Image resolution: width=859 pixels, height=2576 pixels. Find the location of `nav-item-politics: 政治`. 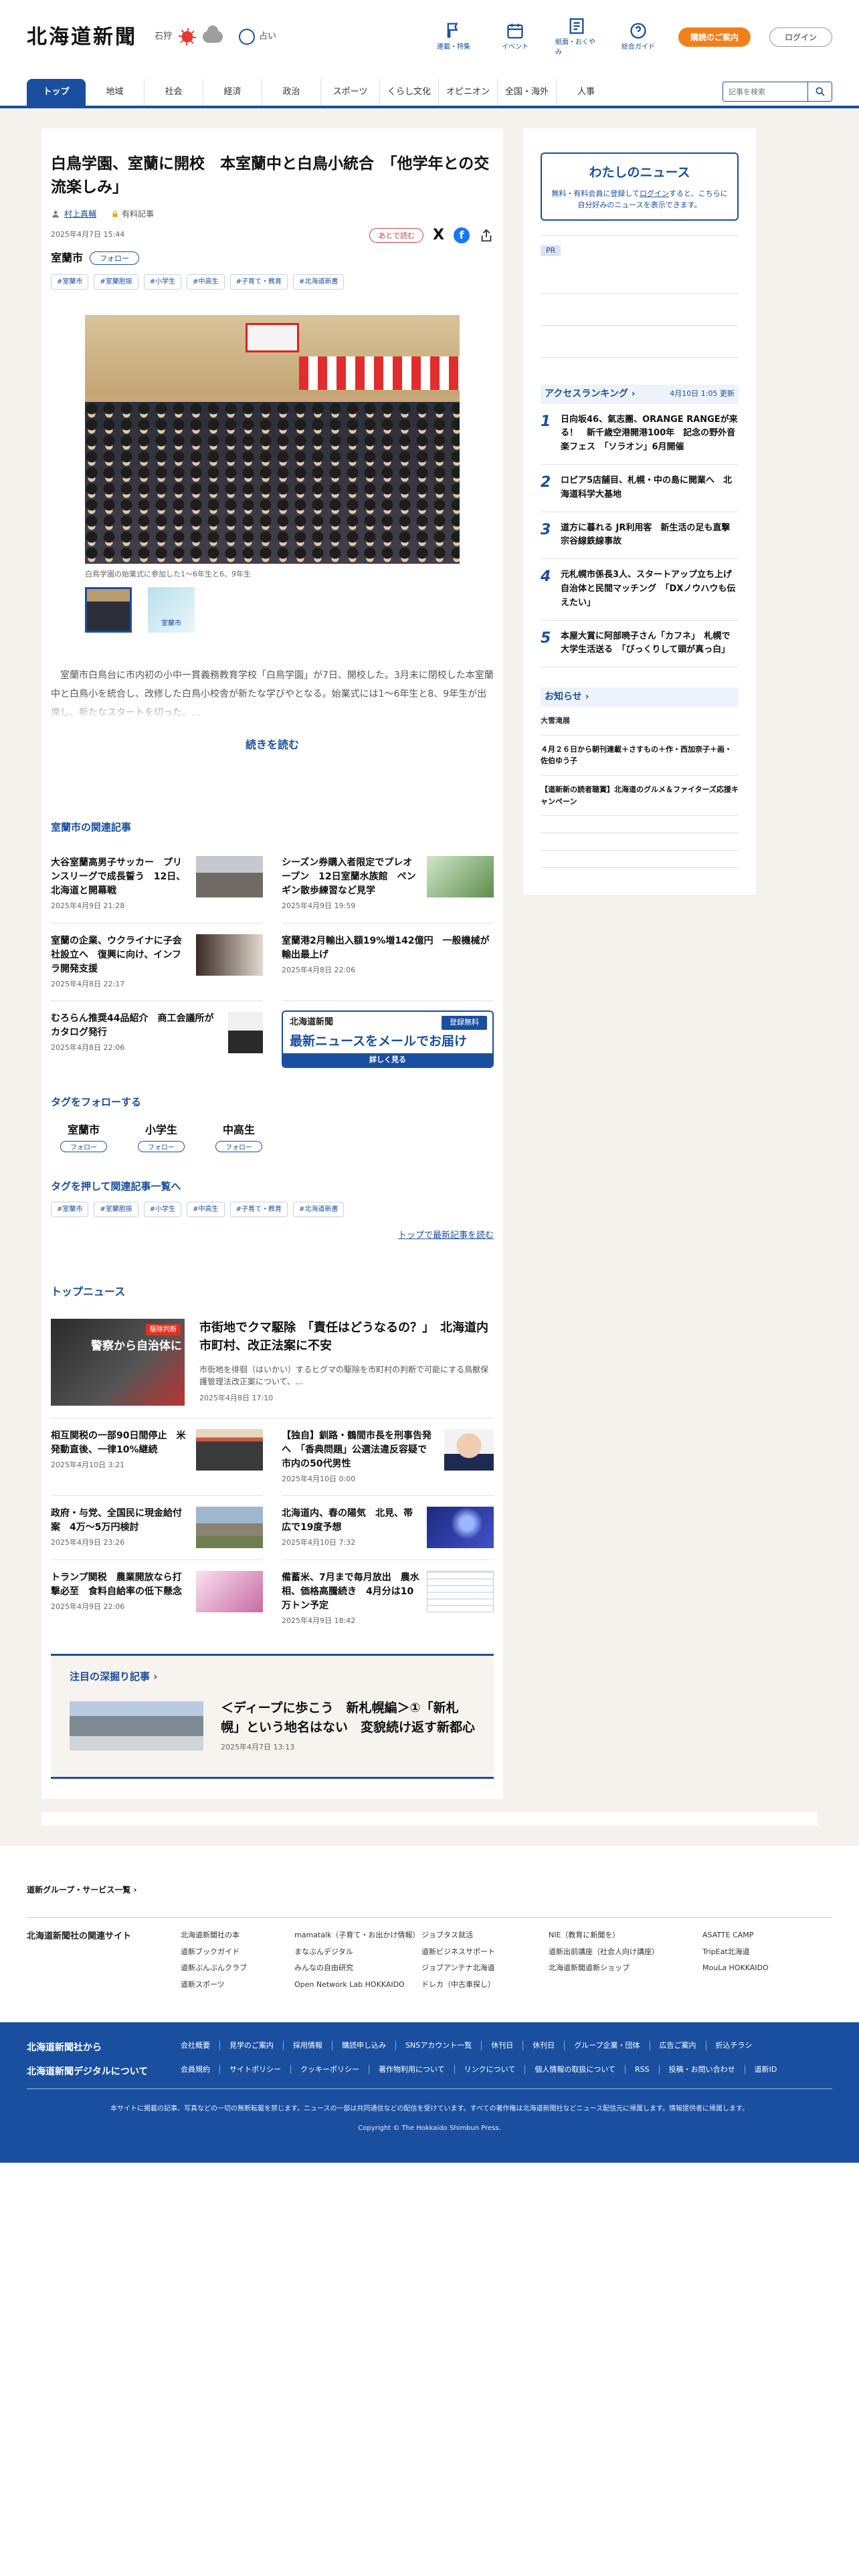

nav-item-politics: 政治 is located at coordinates (291, 92).